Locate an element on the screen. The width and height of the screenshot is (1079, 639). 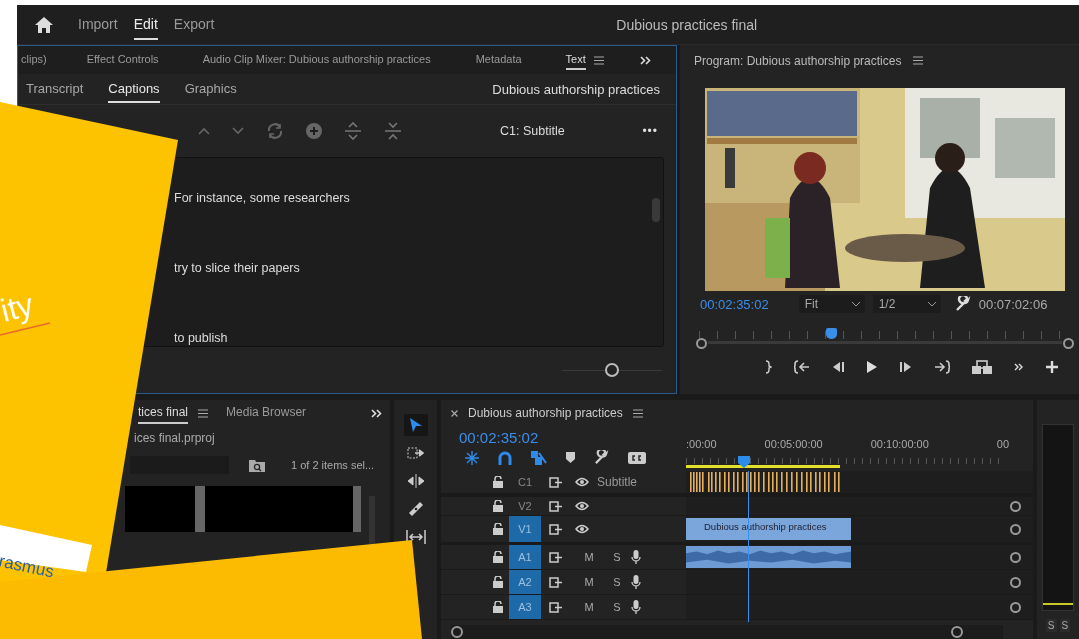
slider-thumb is located at coordinates (612, 370).